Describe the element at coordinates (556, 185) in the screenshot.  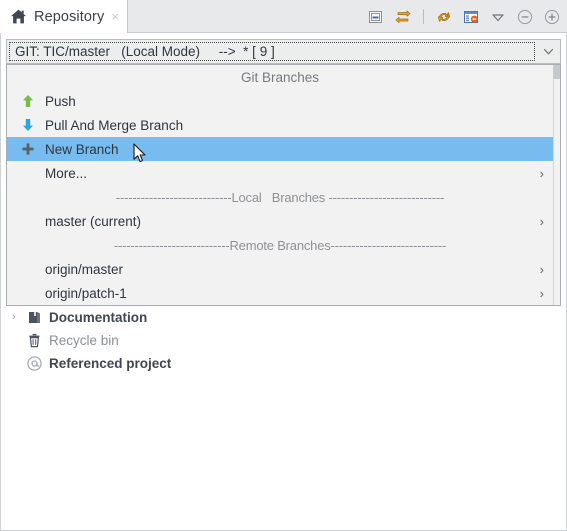
I see `dropdown-scrollbar` at that location.